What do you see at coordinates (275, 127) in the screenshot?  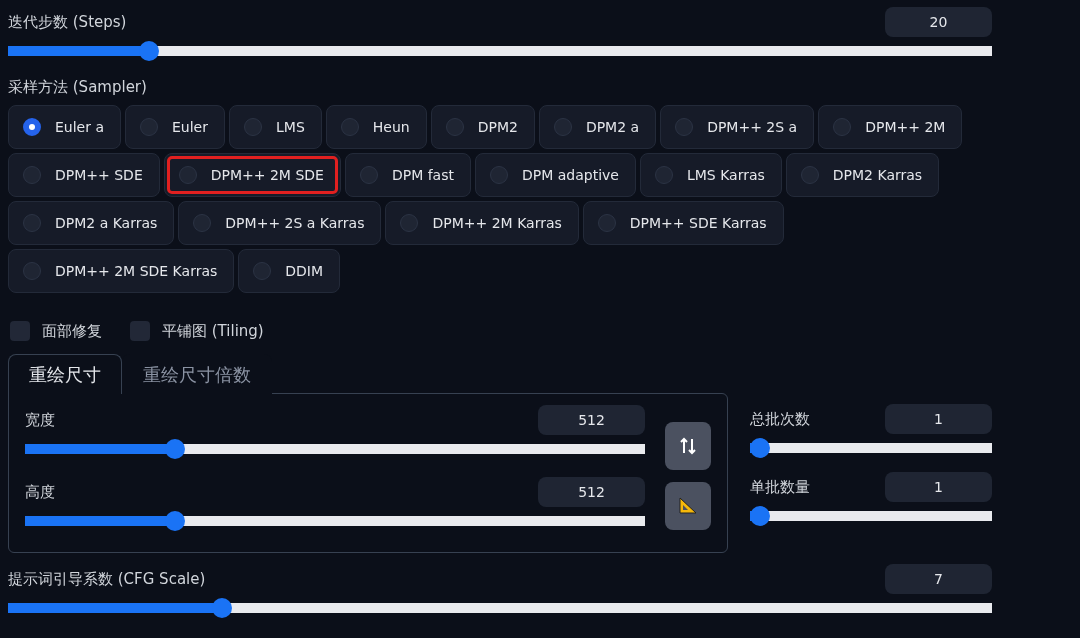 I see `sampler-option: LMS` at bounding box center [275, 127].